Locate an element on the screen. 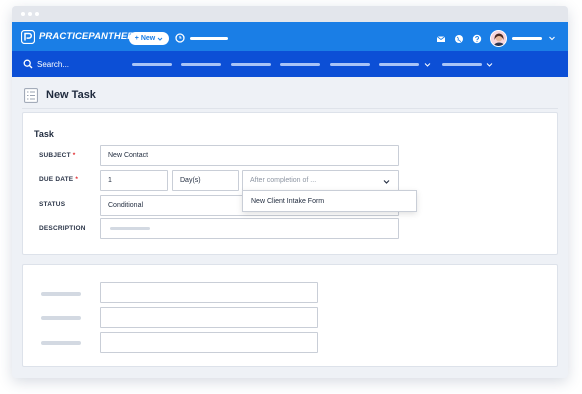 The image size is (582, 394). brand-text: PRACTICEPANTHER is located at coordinates (87, 37).